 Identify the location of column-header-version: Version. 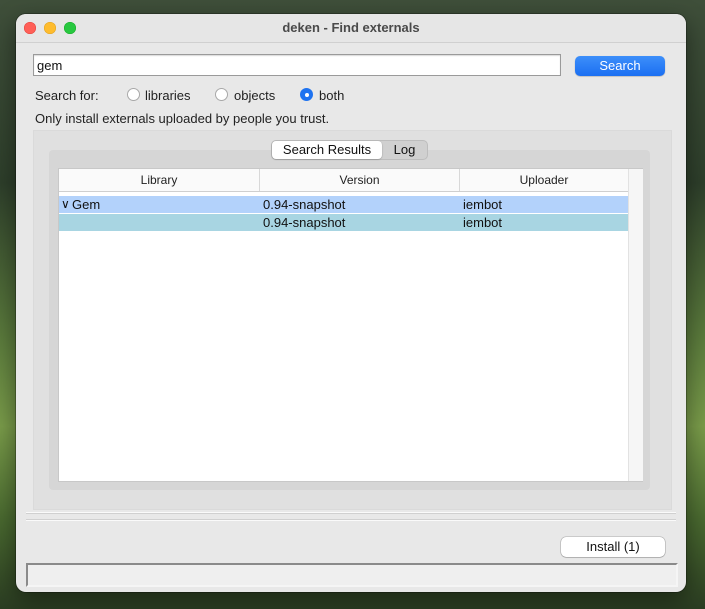
(359, 180).